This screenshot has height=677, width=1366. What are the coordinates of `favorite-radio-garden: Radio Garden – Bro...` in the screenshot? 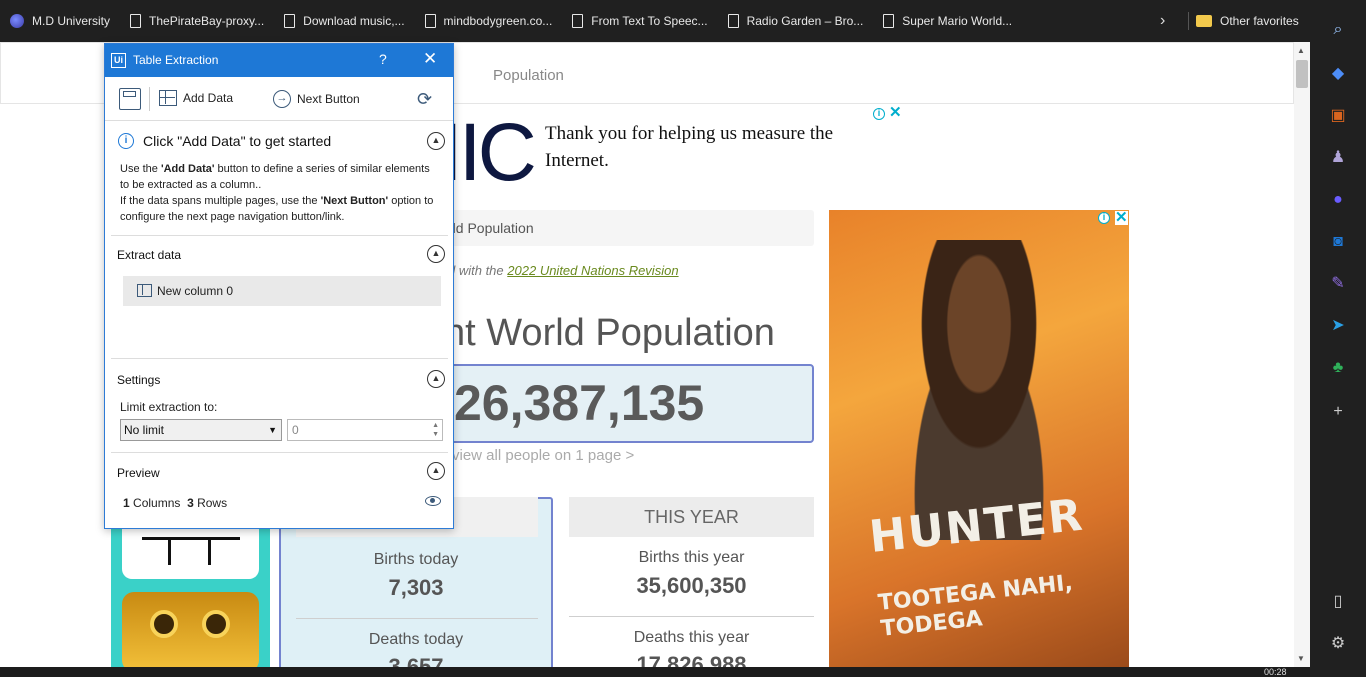 It's located at (796, 21).